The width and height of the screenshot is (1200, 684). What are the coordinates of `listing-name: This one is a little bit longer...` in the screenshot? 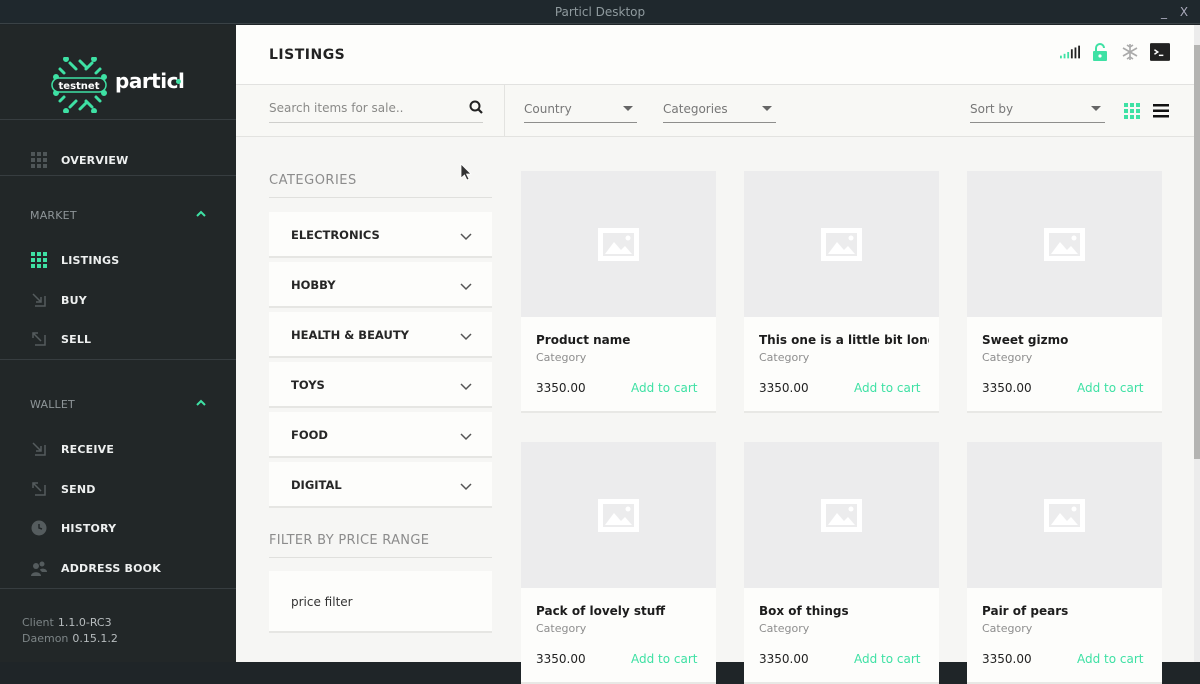 It's located at (844, 340).